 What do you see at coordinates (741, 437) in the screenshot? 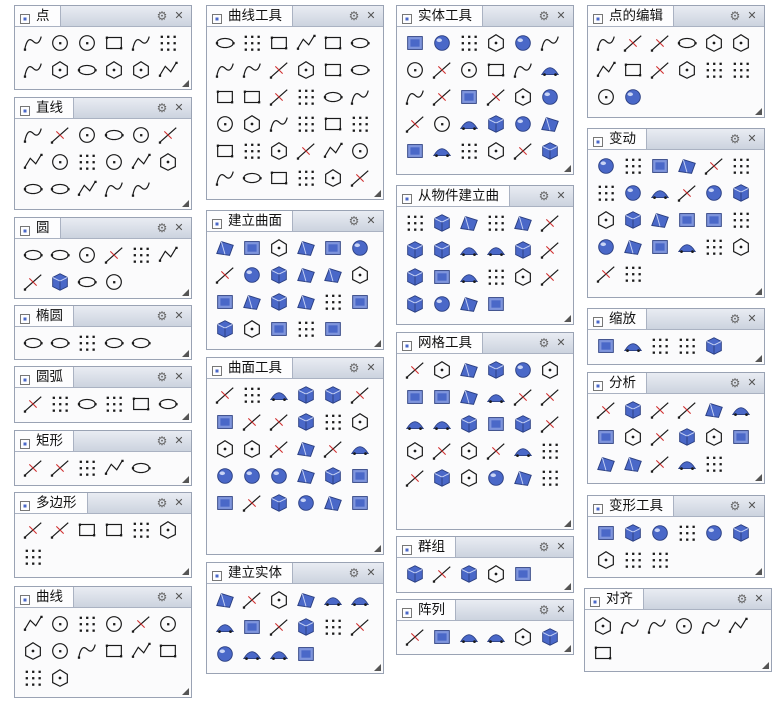
I see `an-plane-button` at bounding box center [741, 437].